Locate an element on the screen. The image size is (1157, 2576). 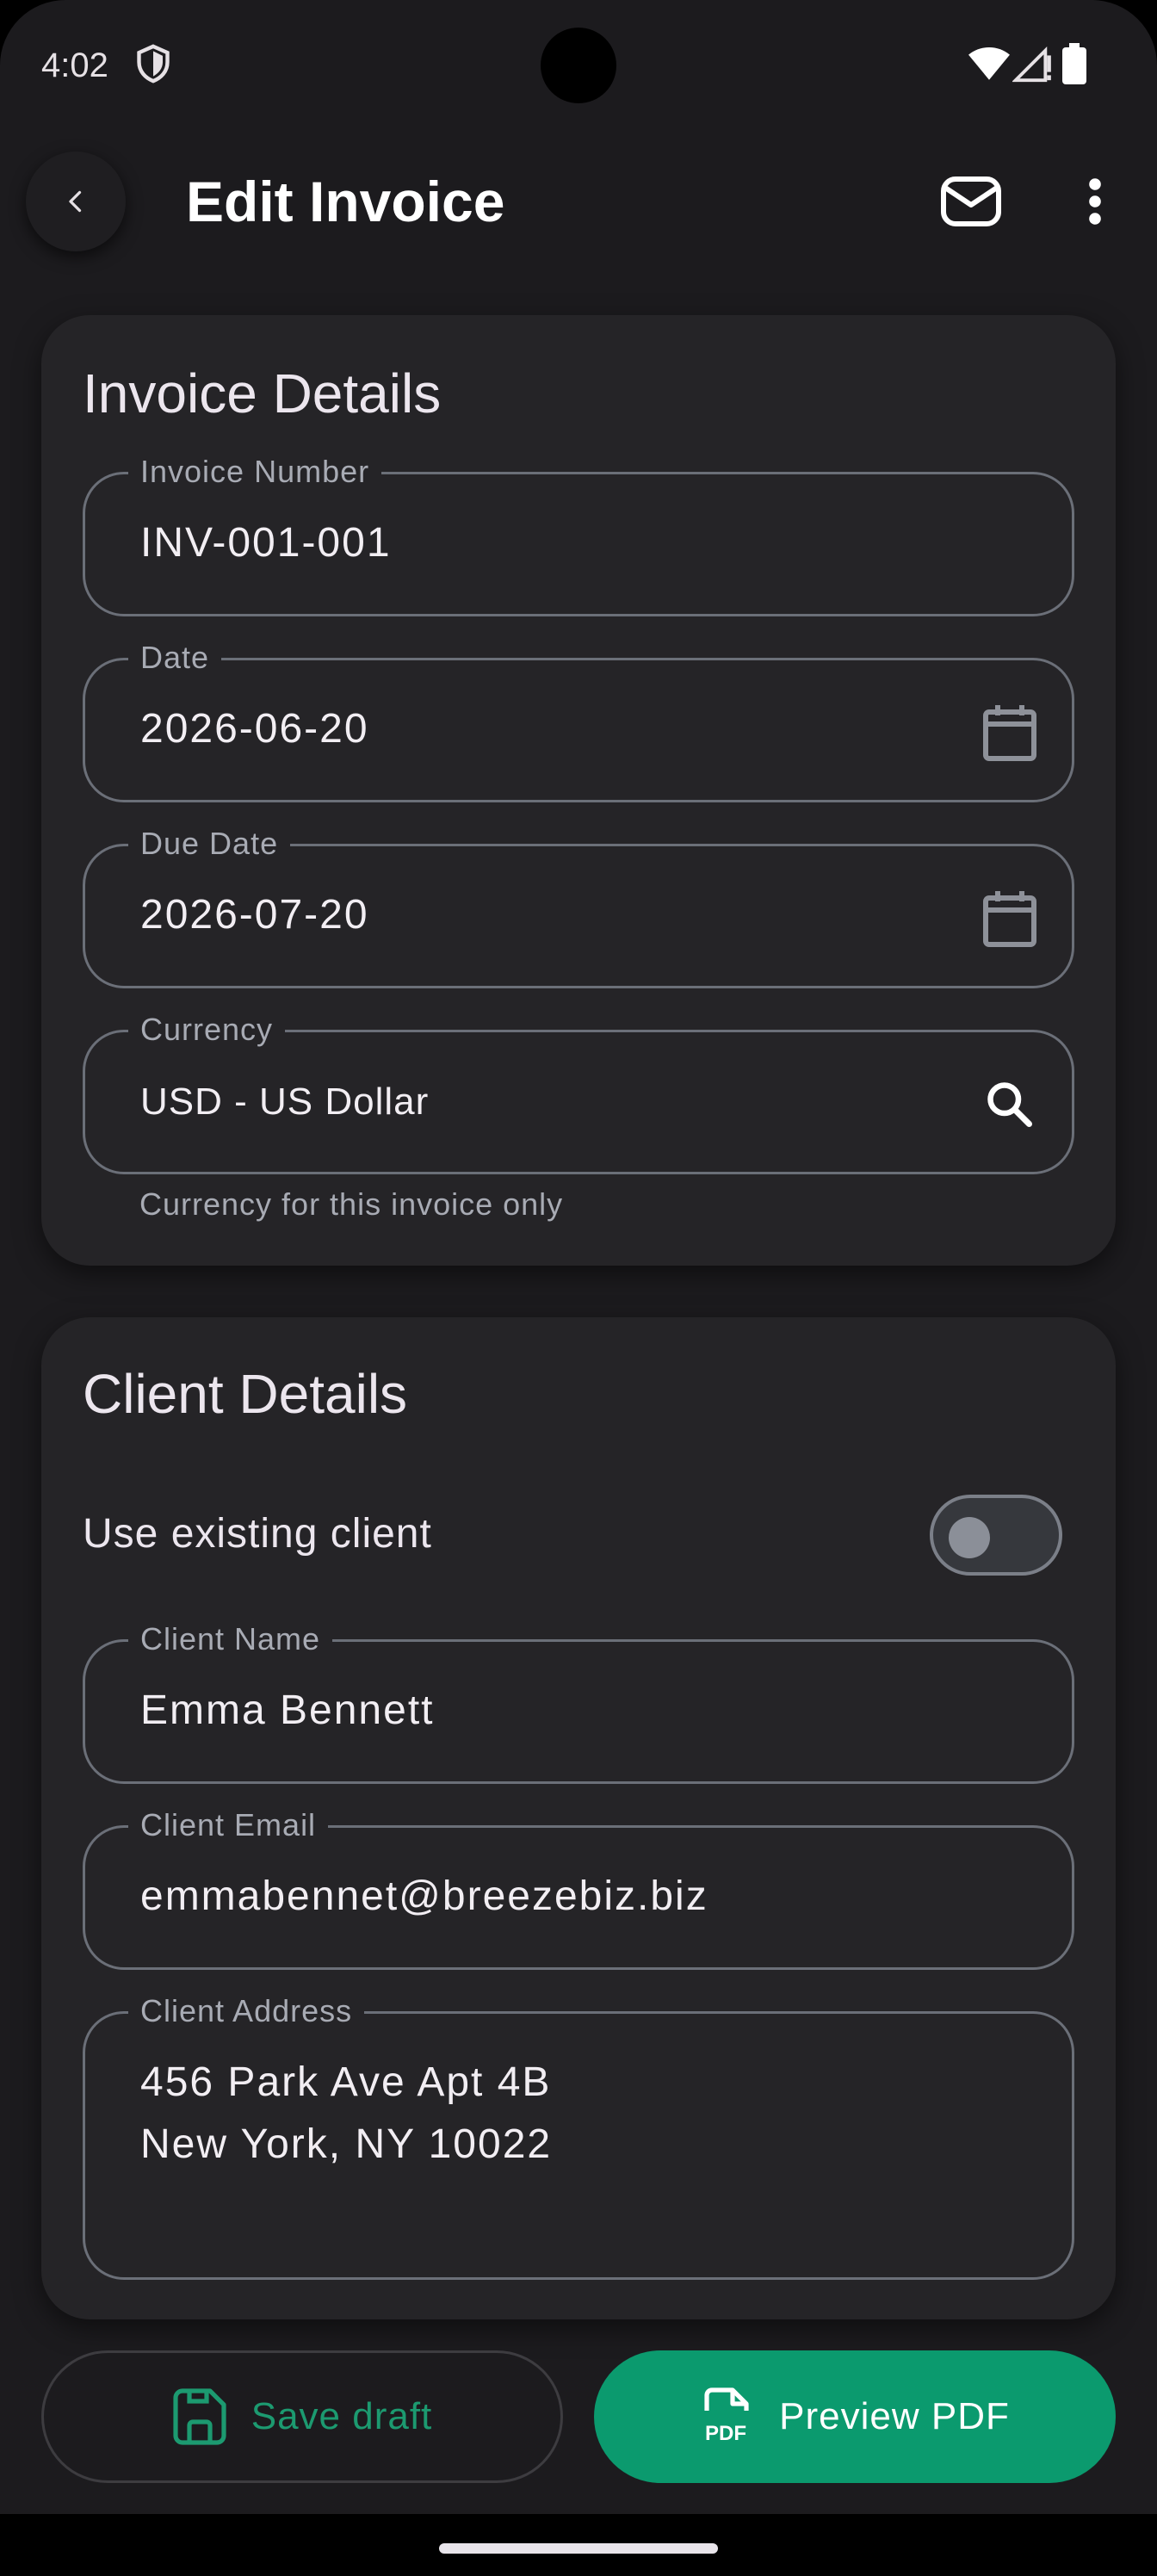
preview-pdf-button: PDF Preview PDF is located at coordinates (855, 2416).